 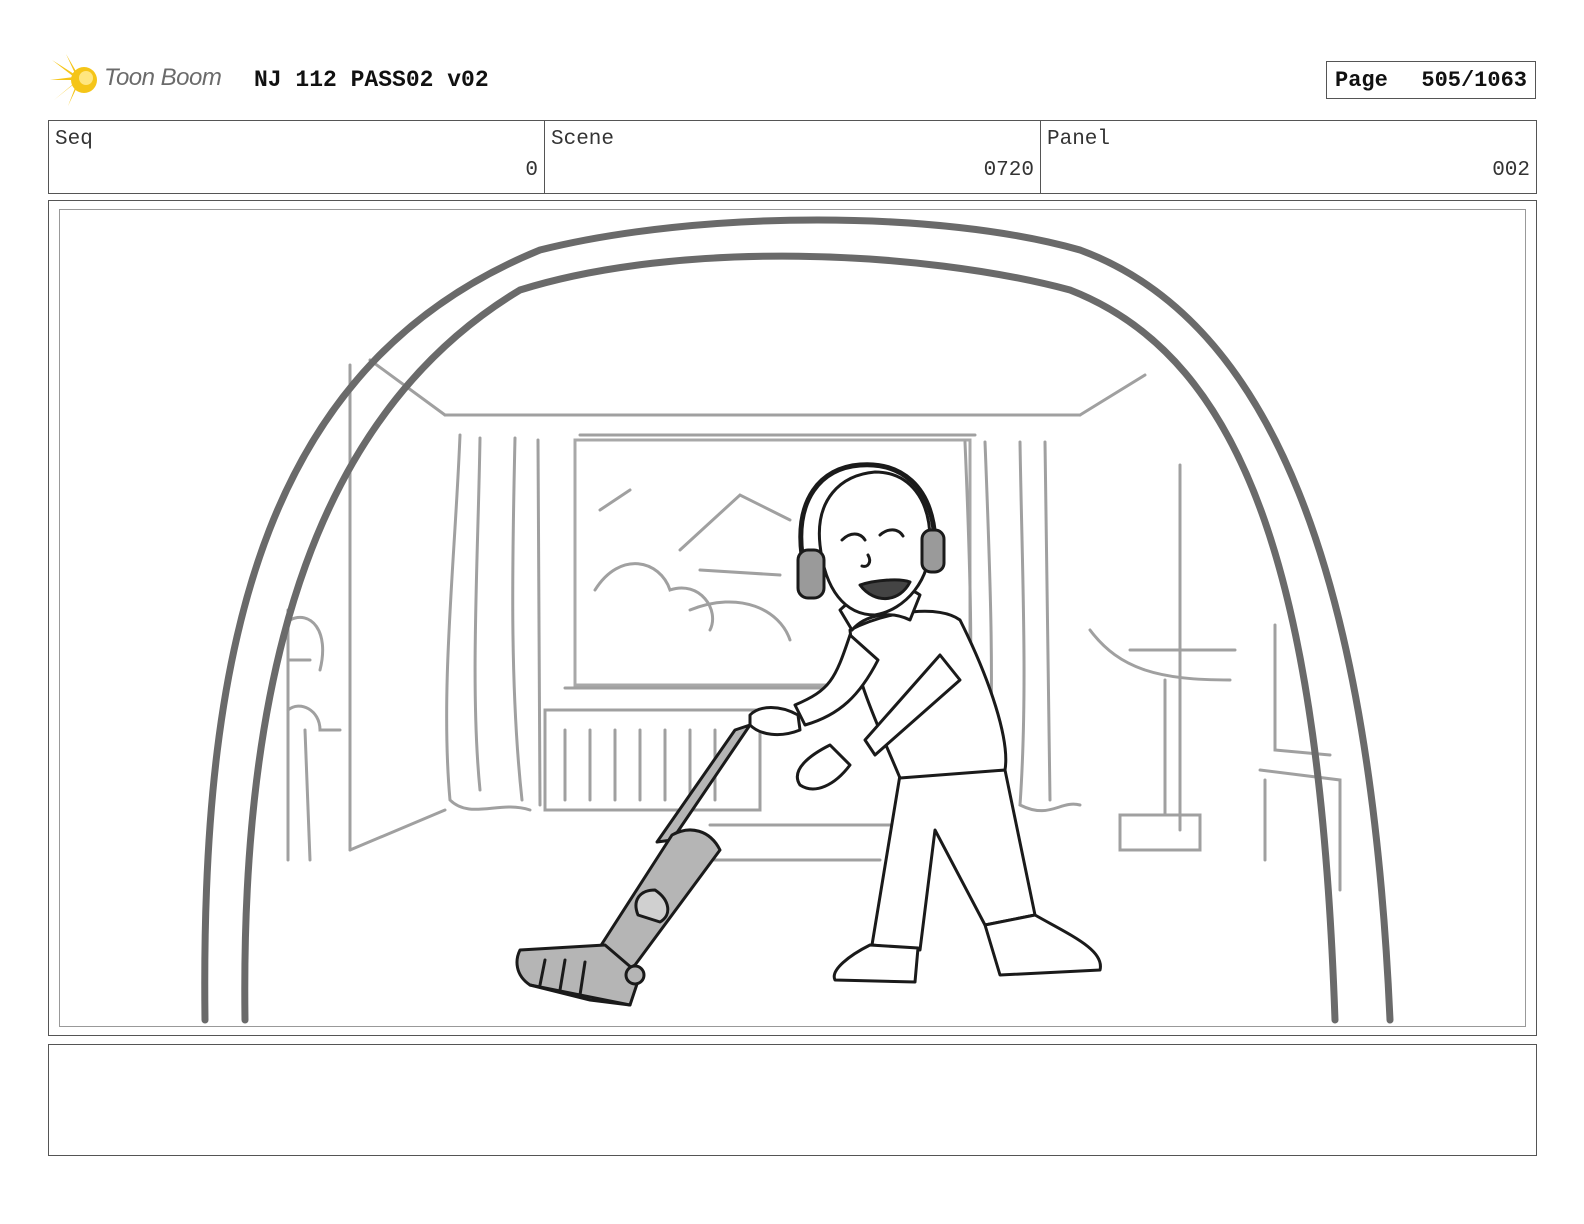 I want to click on scene-cell: Scene 0720, so click(x=793, y=157).